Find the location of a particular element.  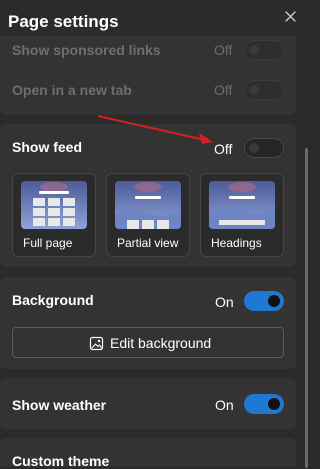

background-label: Background is located at coordinates (53, 300).